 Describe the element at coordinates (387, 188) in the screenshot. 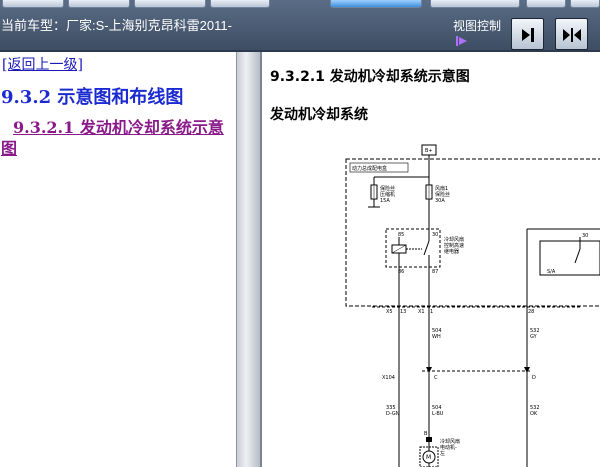

I see `fuse1-name: 保险丝` at that location.